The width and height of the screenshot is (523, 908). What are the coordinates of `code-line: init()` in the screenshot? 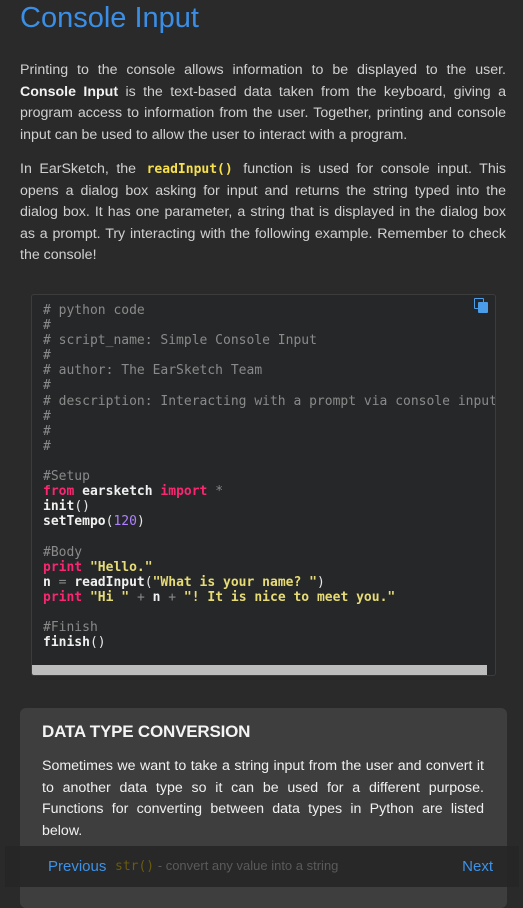 It's located at (66, 507).